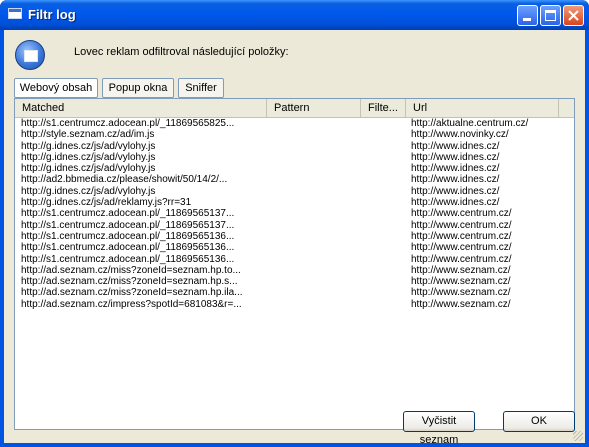 This screenshot has width=589, height=447. I want to click on close-icon, so click(573, 15).